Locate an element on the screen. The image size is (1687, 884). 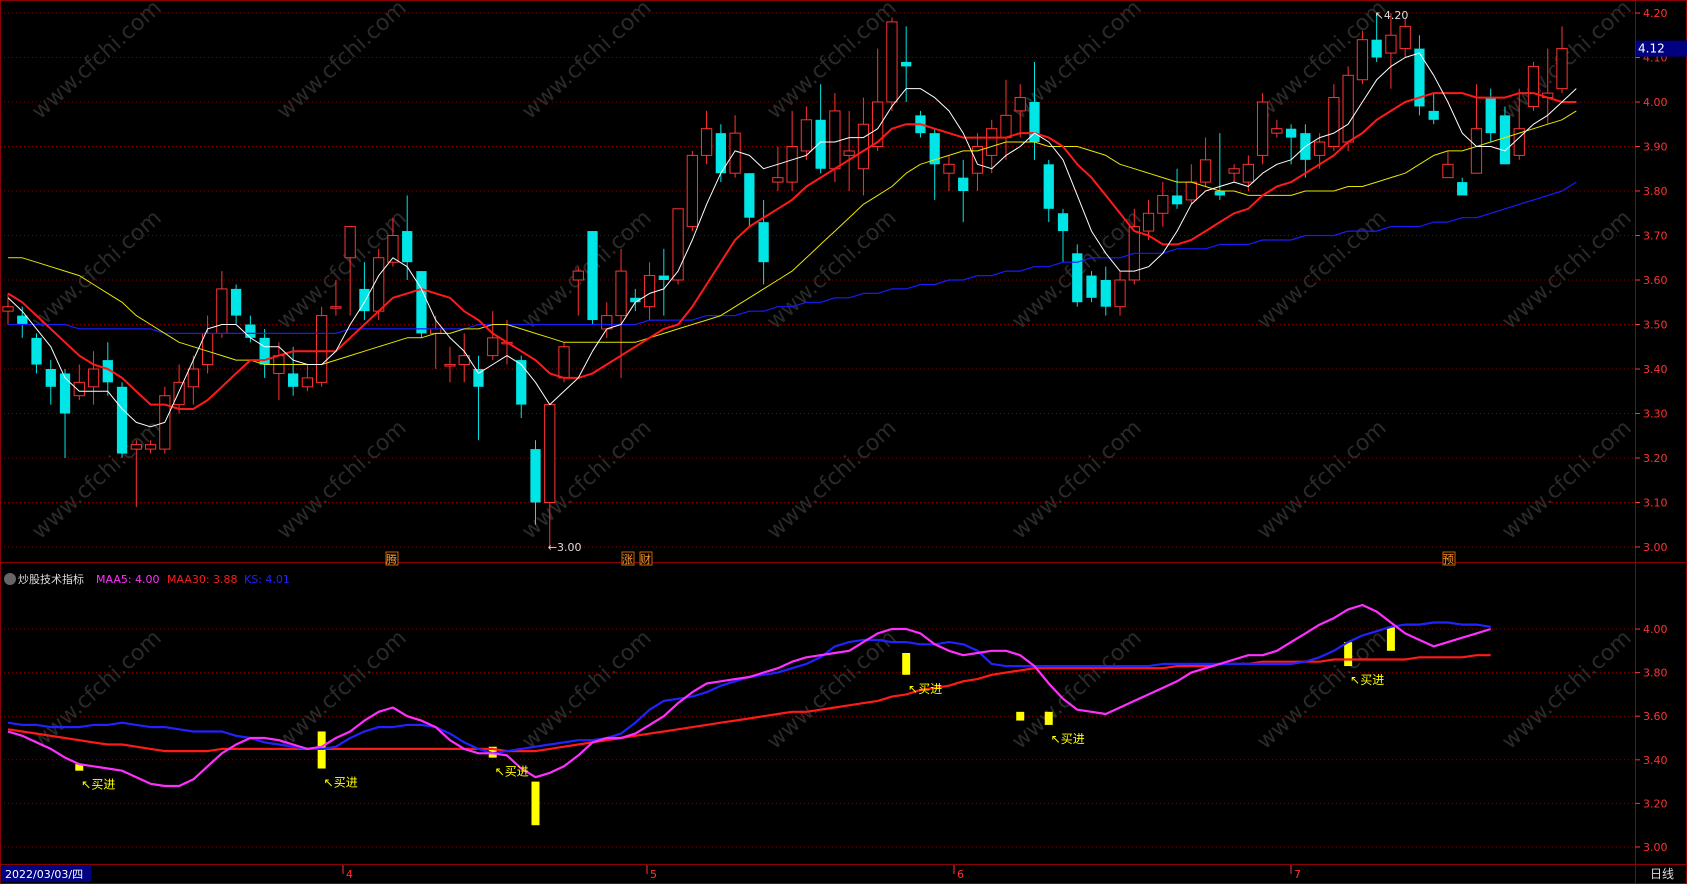
event-marker-label: 涨 is located at coordinates (627, 559).